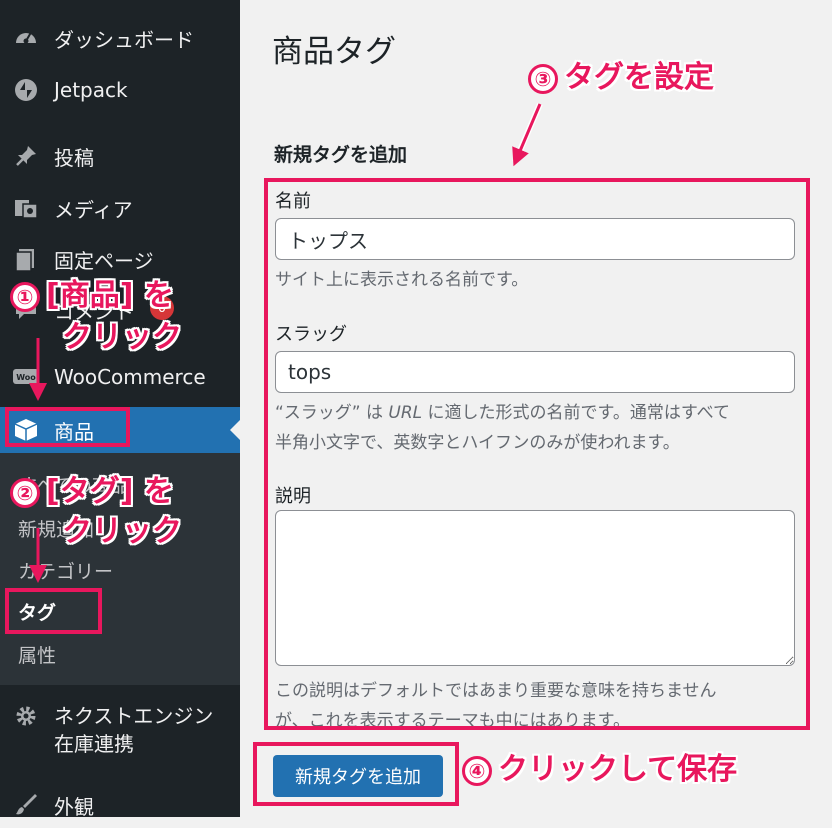 Image resolution: width=832 pixels, height=828 pixels. Describe the element at coordinates (639, 77) in the screenshot. I see `step3-text: タグを設定` at that location.